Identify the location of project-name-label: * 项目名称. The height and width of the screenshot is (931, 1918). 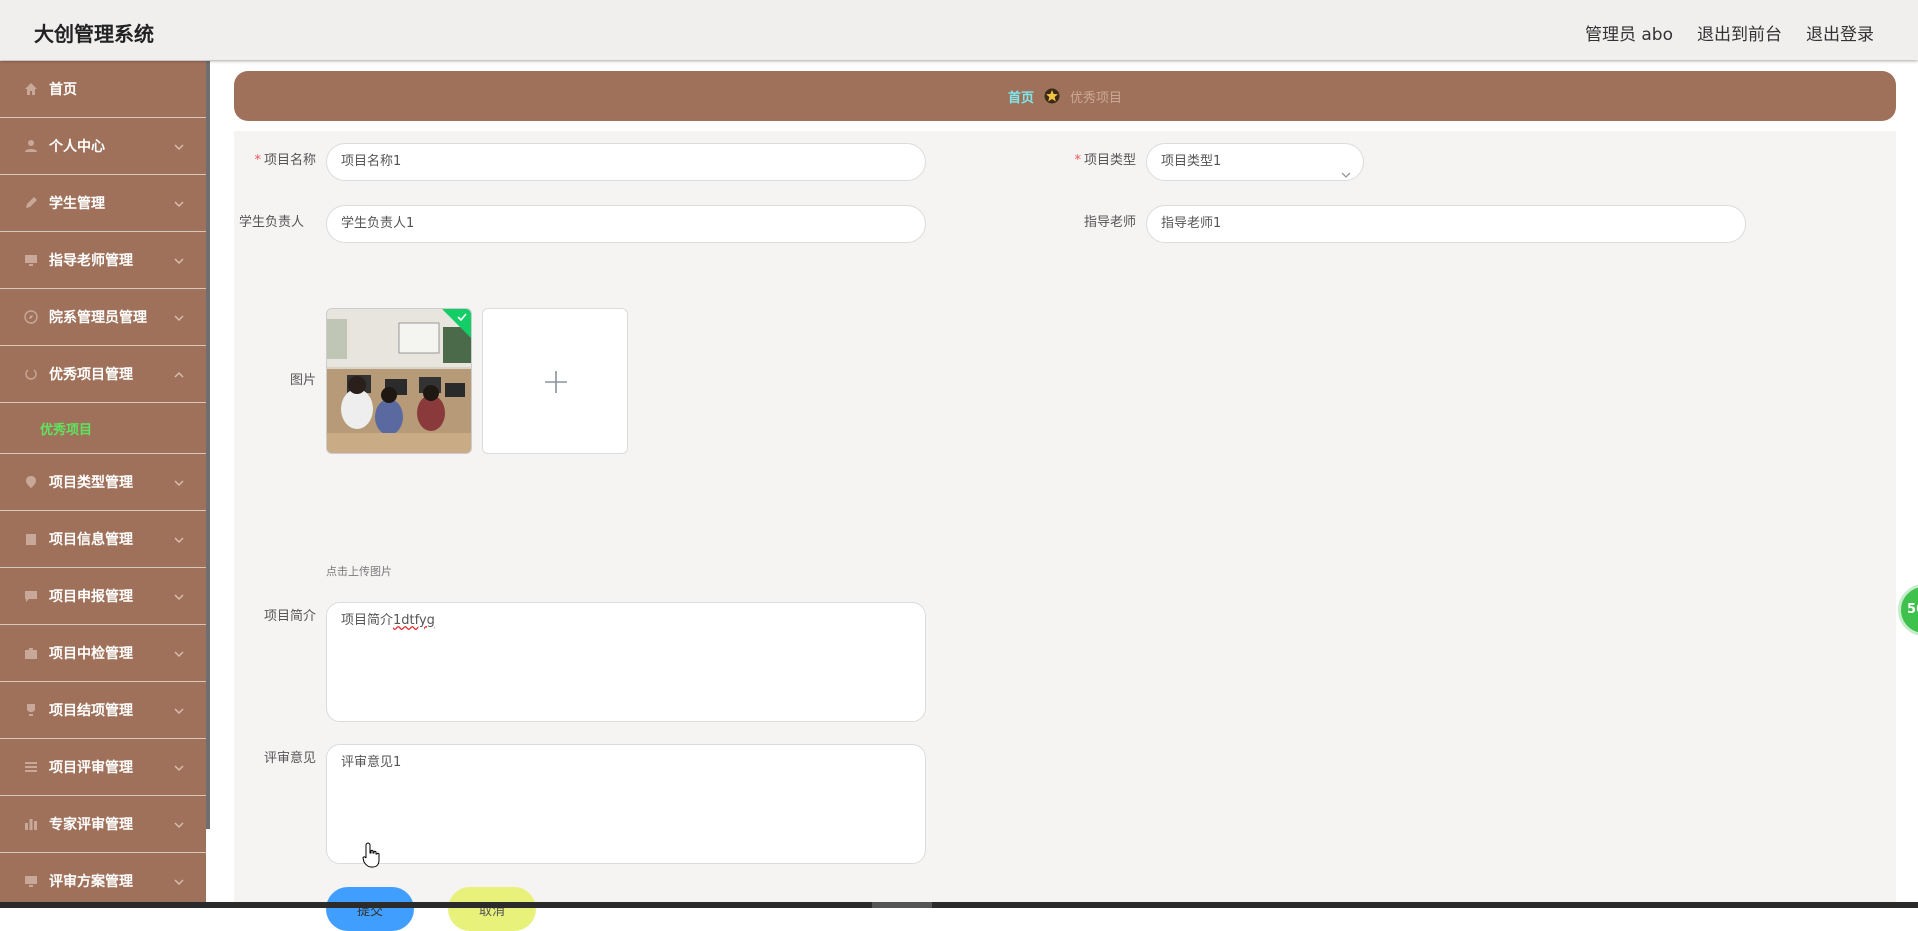
(285, 160).